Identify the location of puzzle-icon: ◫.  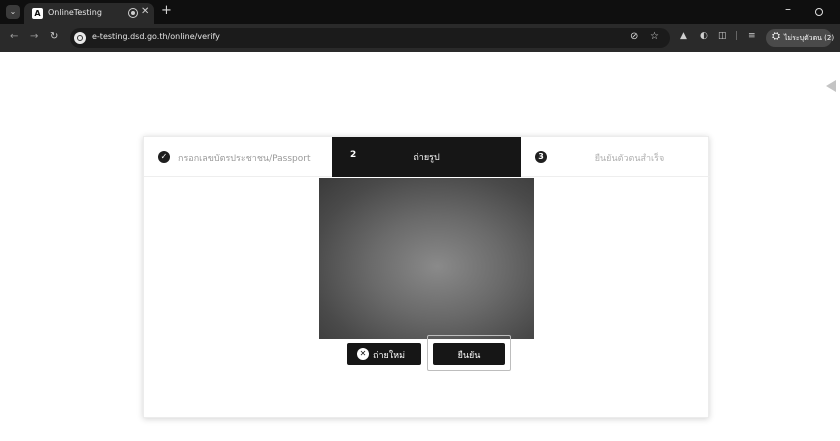
(722, 36).